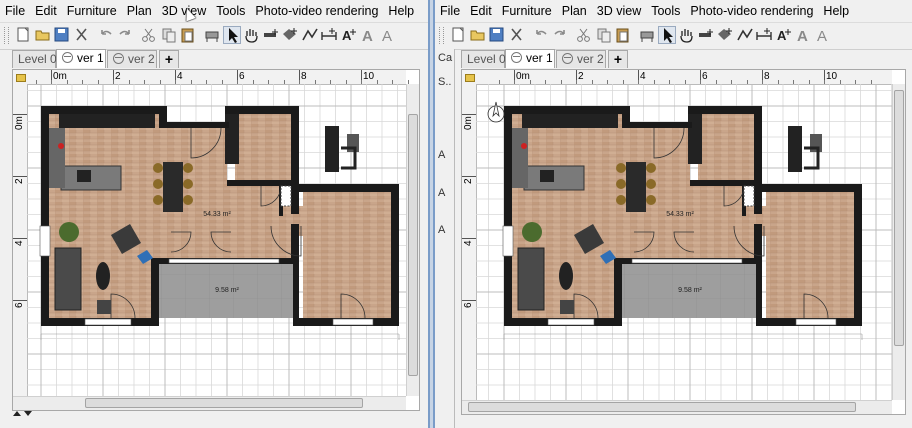 The height and width of the screenshot is (428, 912). Describe the element at coordinates (567, 307) in the screenshot. I see `pouf` at that location.